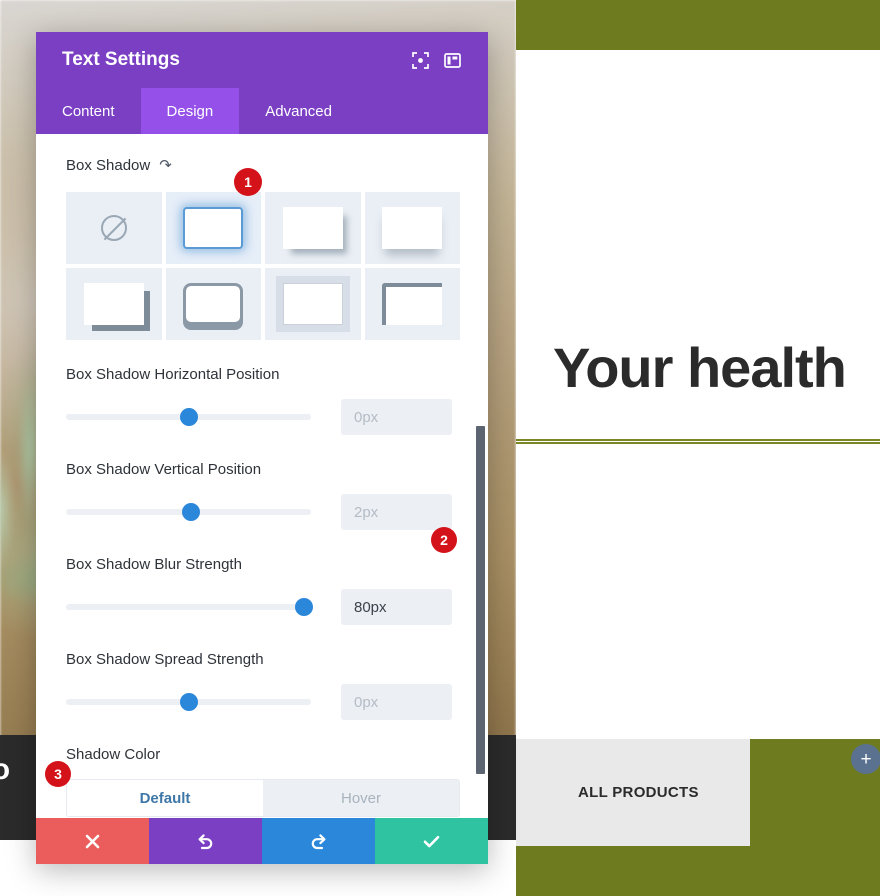 This screenshot has width=880, height=896. Describe the element at coordinates (298, 111) in the screenshot. I see `tab-advanced: Advanced` at that location.